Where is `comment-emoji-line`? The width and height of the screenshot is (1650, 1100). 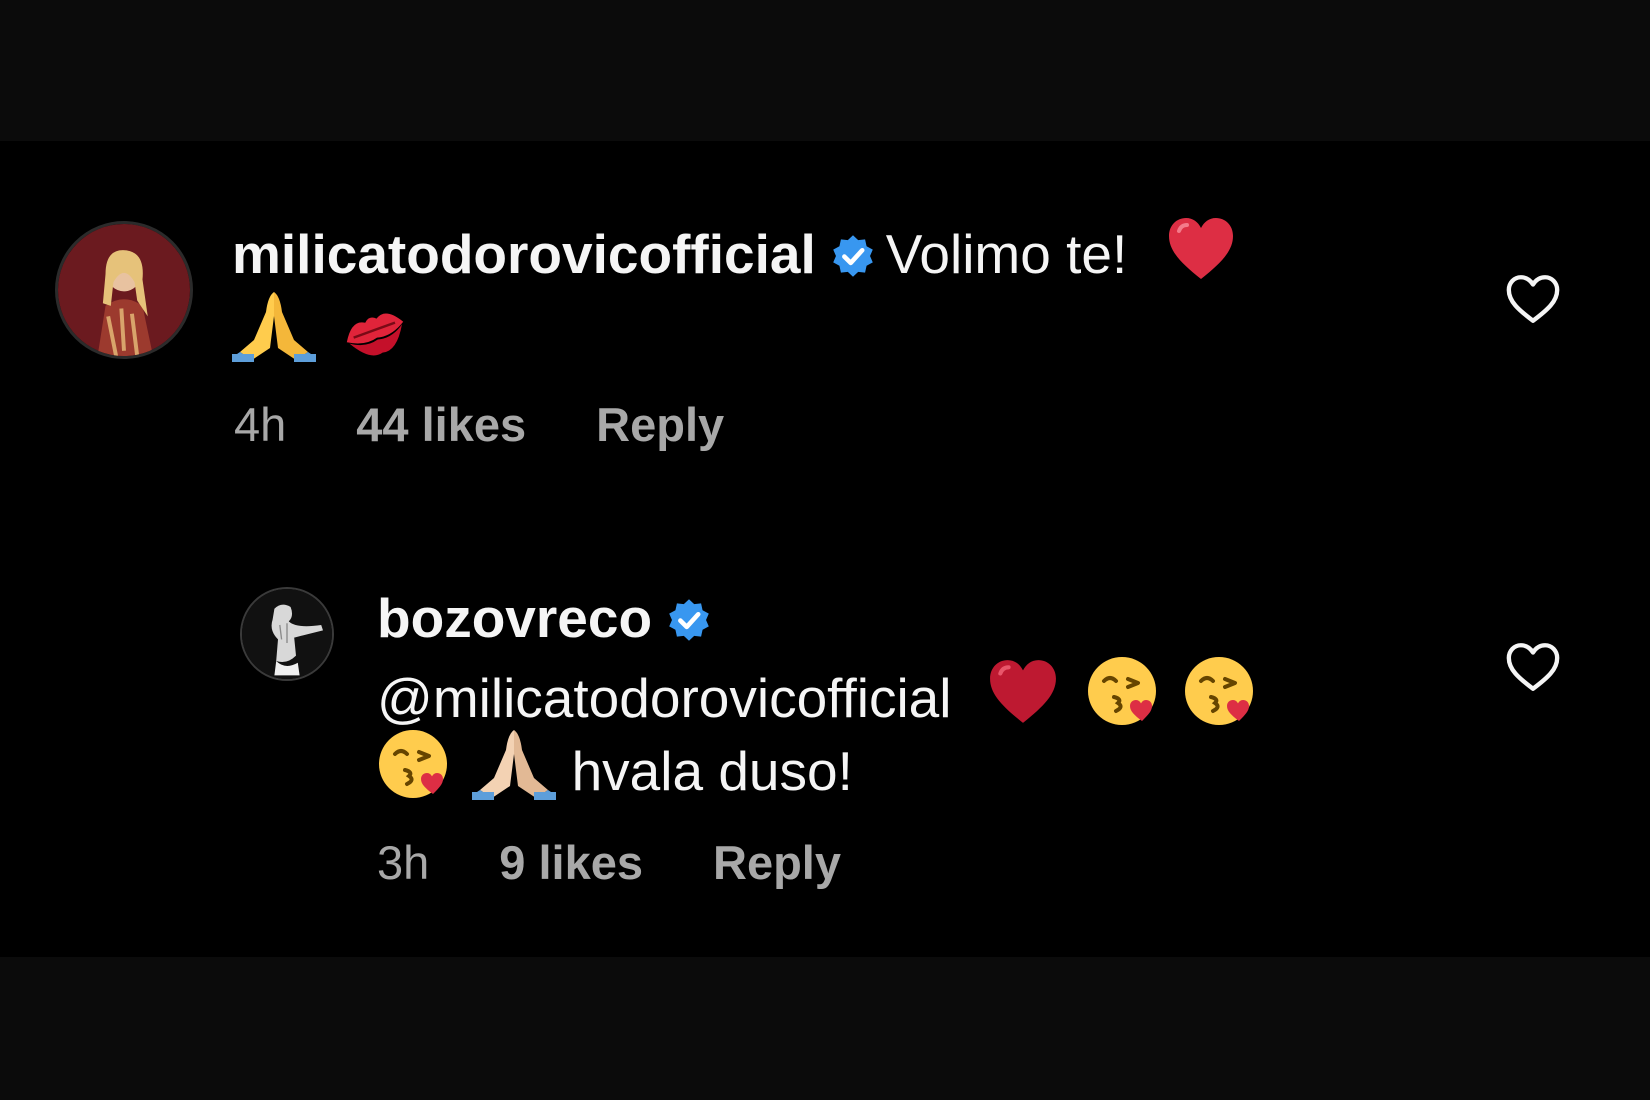
comment-emoji-line is located at coordinates (320, 328).